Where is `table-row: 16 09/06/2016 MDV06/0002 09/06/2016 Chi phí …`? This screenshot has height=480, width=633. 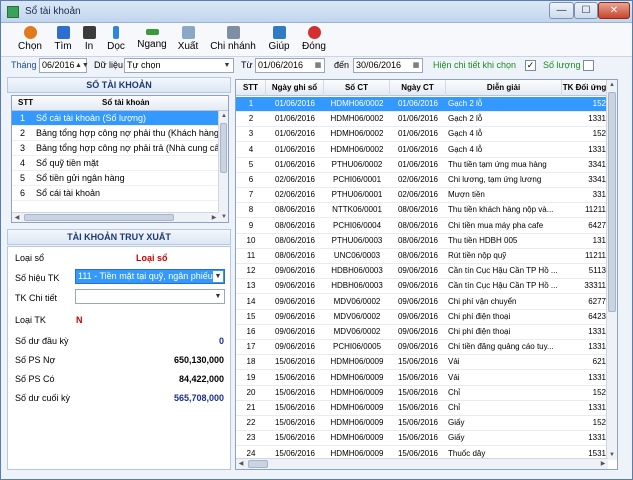
table-row: 16 09/06/2016 MDV06/0002 09/06/2016 Chi phí … is located at coordinates (422, 332).